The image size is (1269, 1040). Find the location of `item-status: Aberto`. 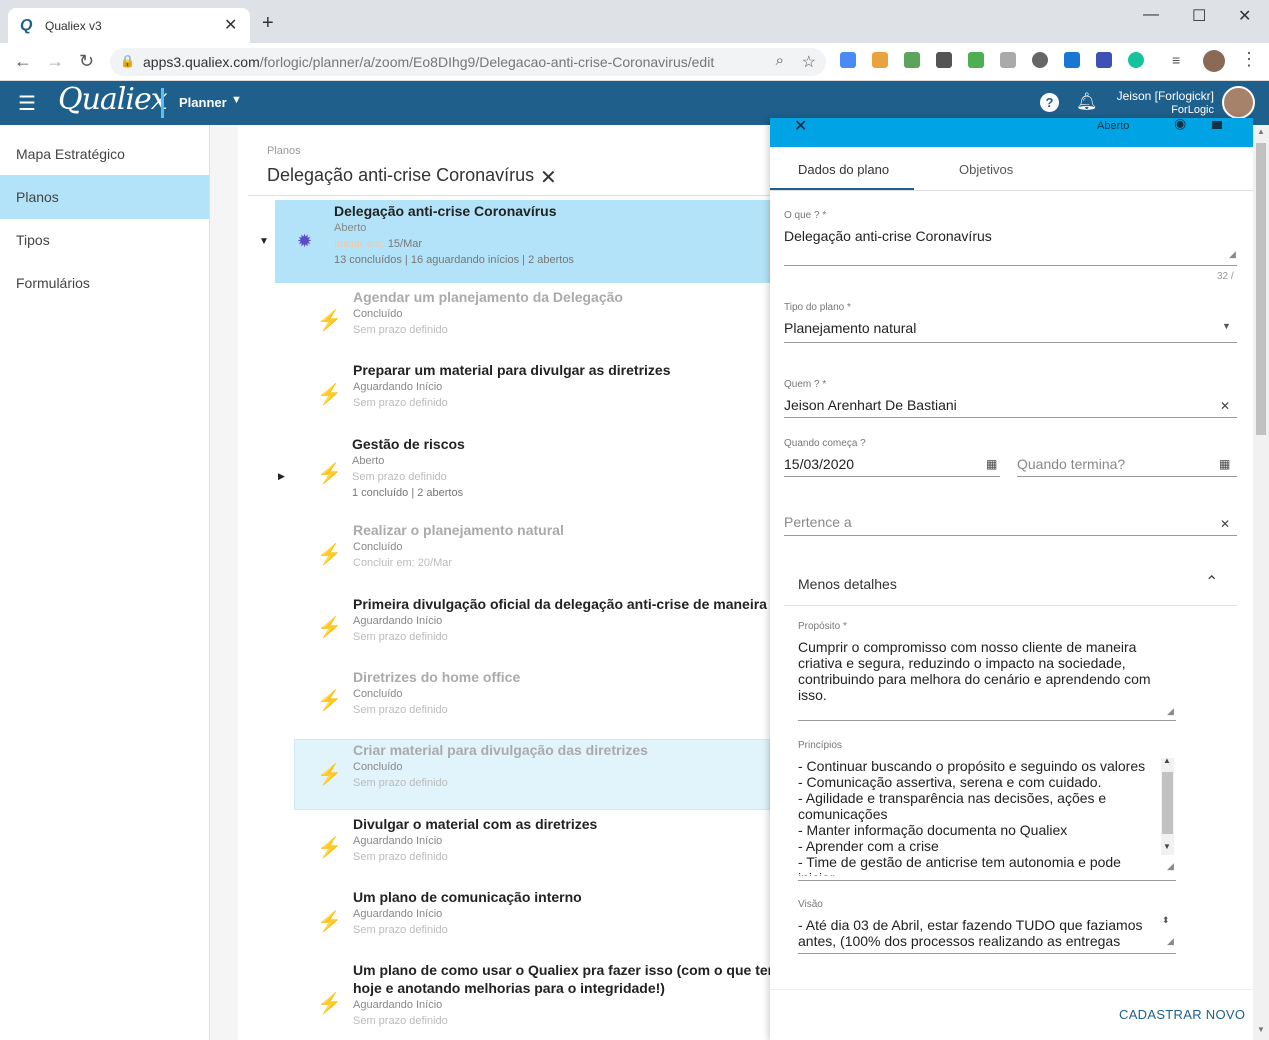

item-status: Aberto is located at coordinates (368, 461).